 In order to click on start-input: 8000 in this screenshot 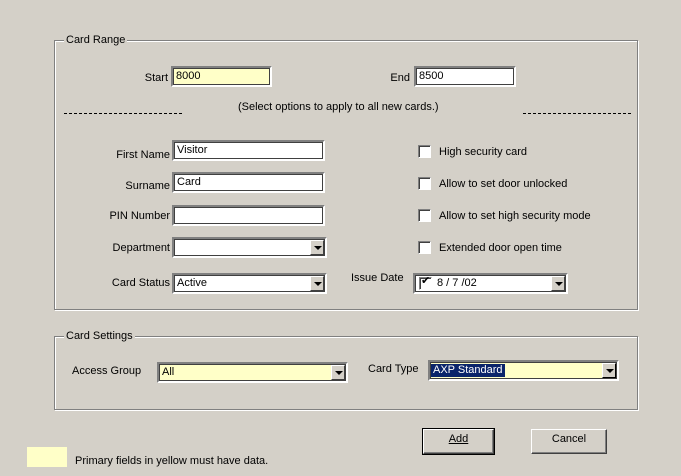, I will do `click(221, 76)`.